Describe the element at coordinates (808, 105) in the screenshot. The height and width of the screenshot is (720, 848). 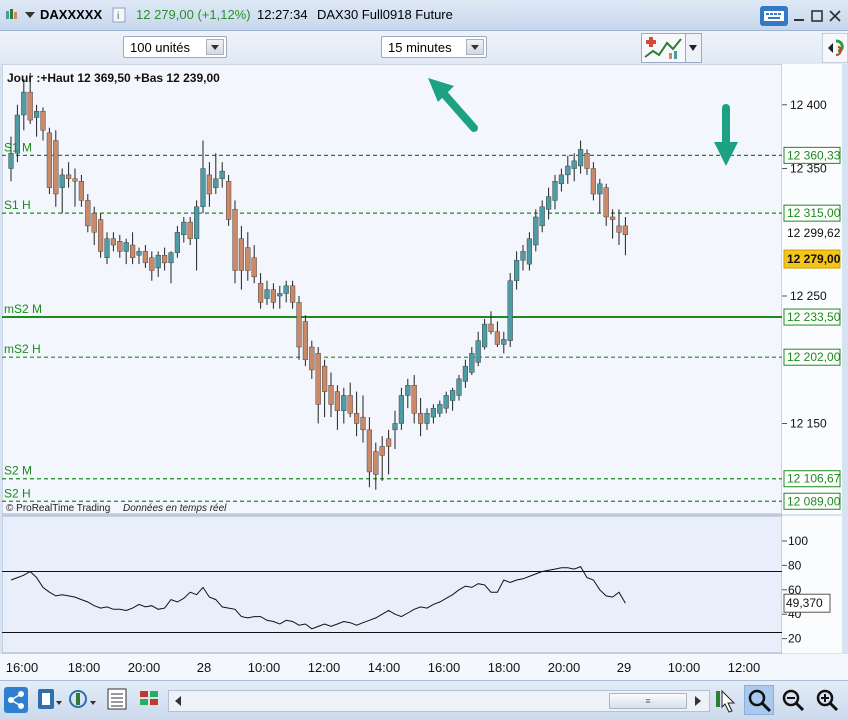
I see `price-axis-label: 12 400` at that location.